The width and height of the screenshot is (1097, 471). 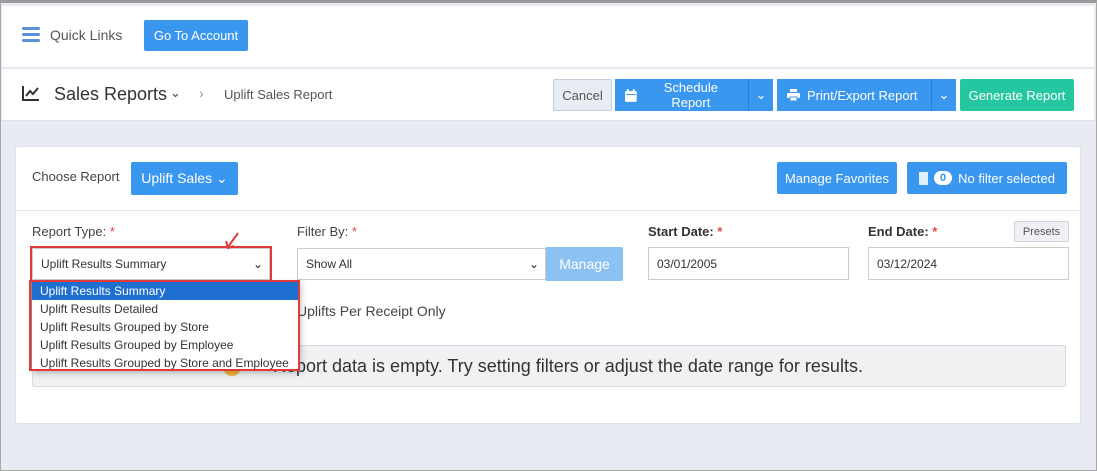 I want to click on cancel-button: Cancel, so click(x=582, y=95).